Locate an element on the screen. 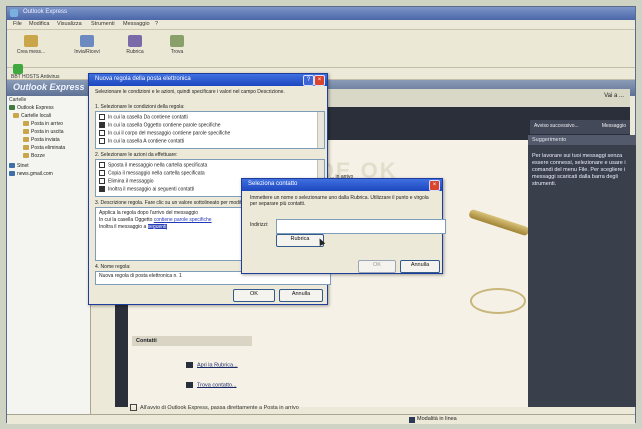 The image size is (642, 429). condition-item: In cui la casella A contiene contatti is located at coordinates (141, 141).